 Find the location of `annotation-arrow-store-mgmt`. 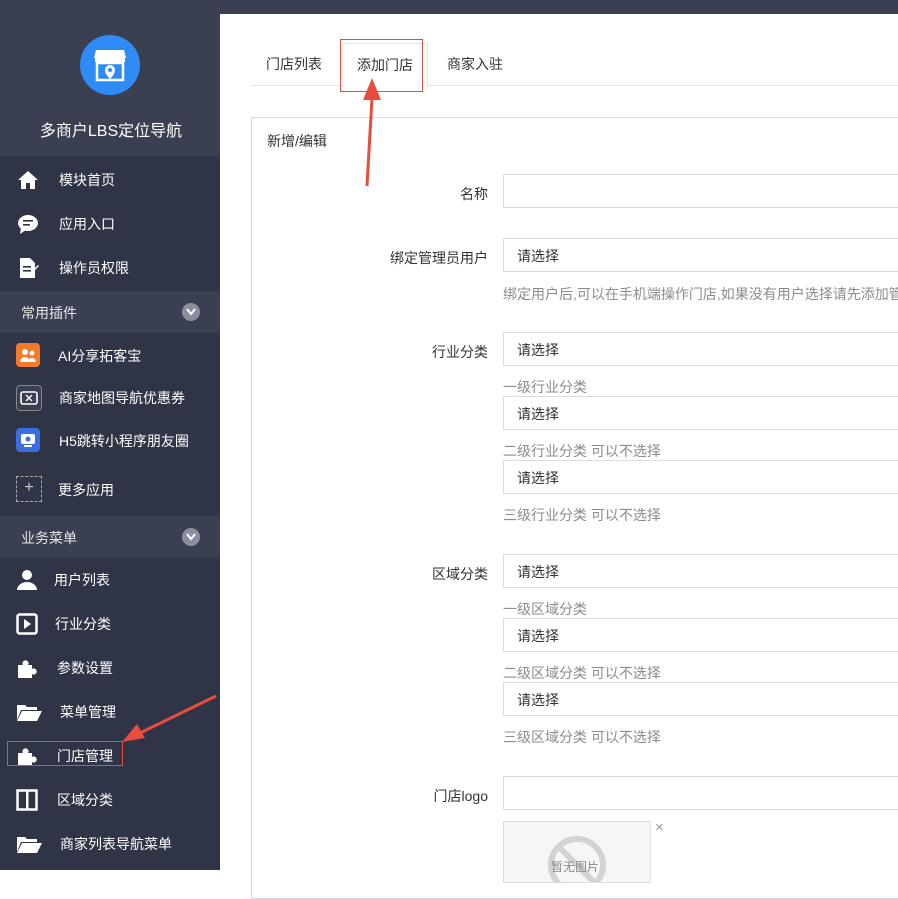

annotation-arrow-store-mgmt is located at coordinates (169, 718).